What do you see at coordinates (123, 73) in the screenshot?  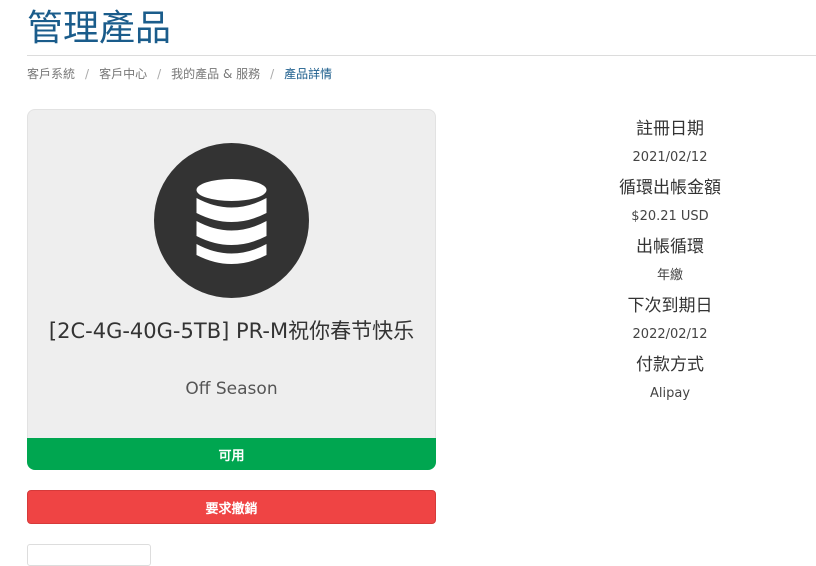 I see `breadcrumb-client-center: 客戶中心` at bounding box center [123, 73].